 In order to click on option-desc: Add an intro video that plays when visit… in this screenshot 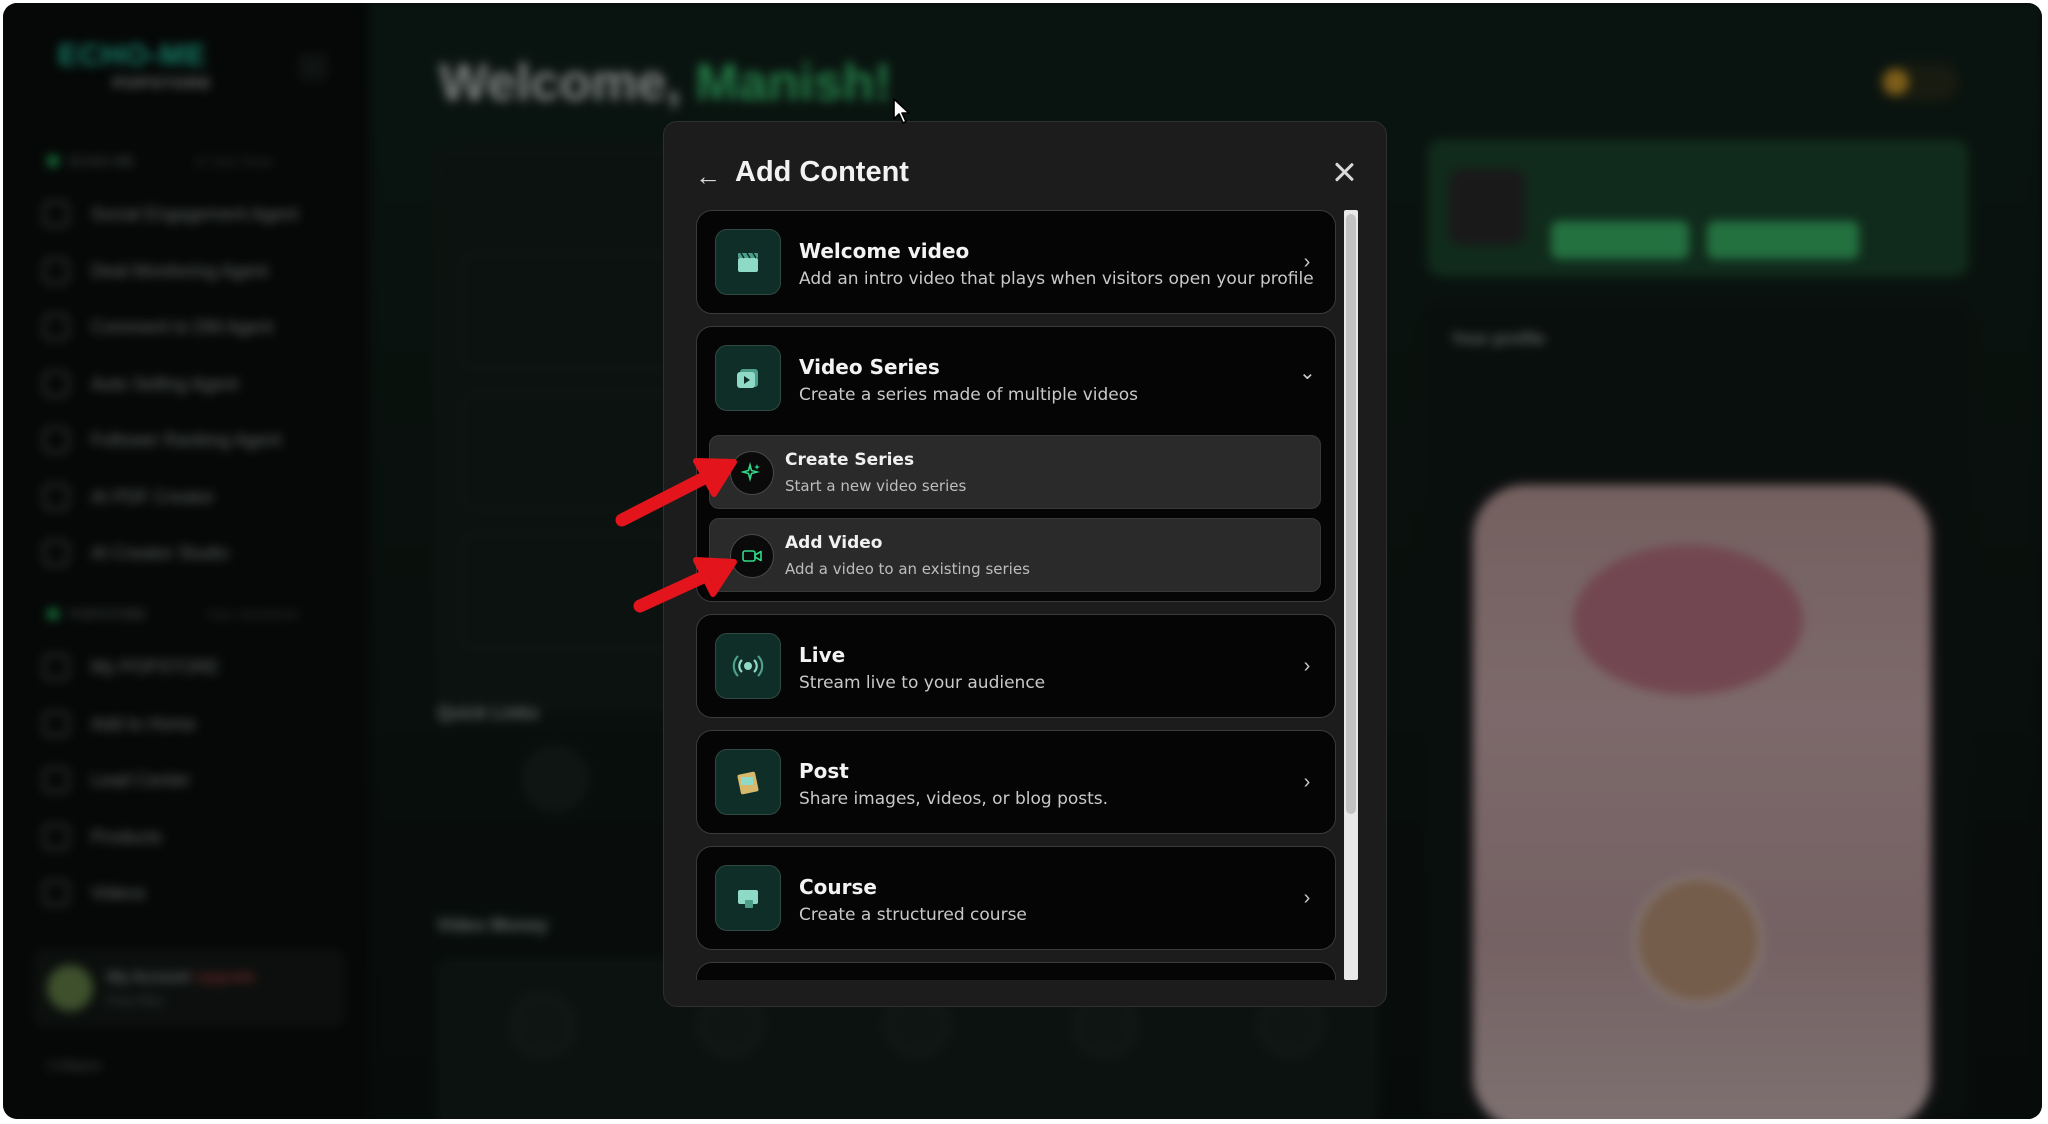, I will do `click(1056, 279)`.